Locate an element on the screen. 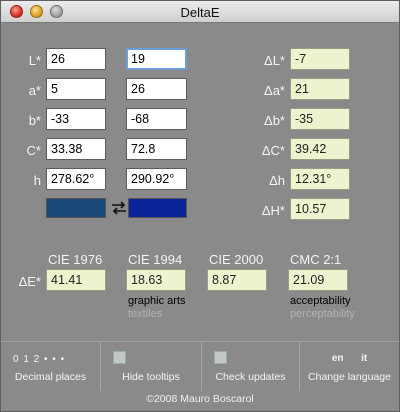  label-delta-b: Δb* is located at coordinates (274, 120).